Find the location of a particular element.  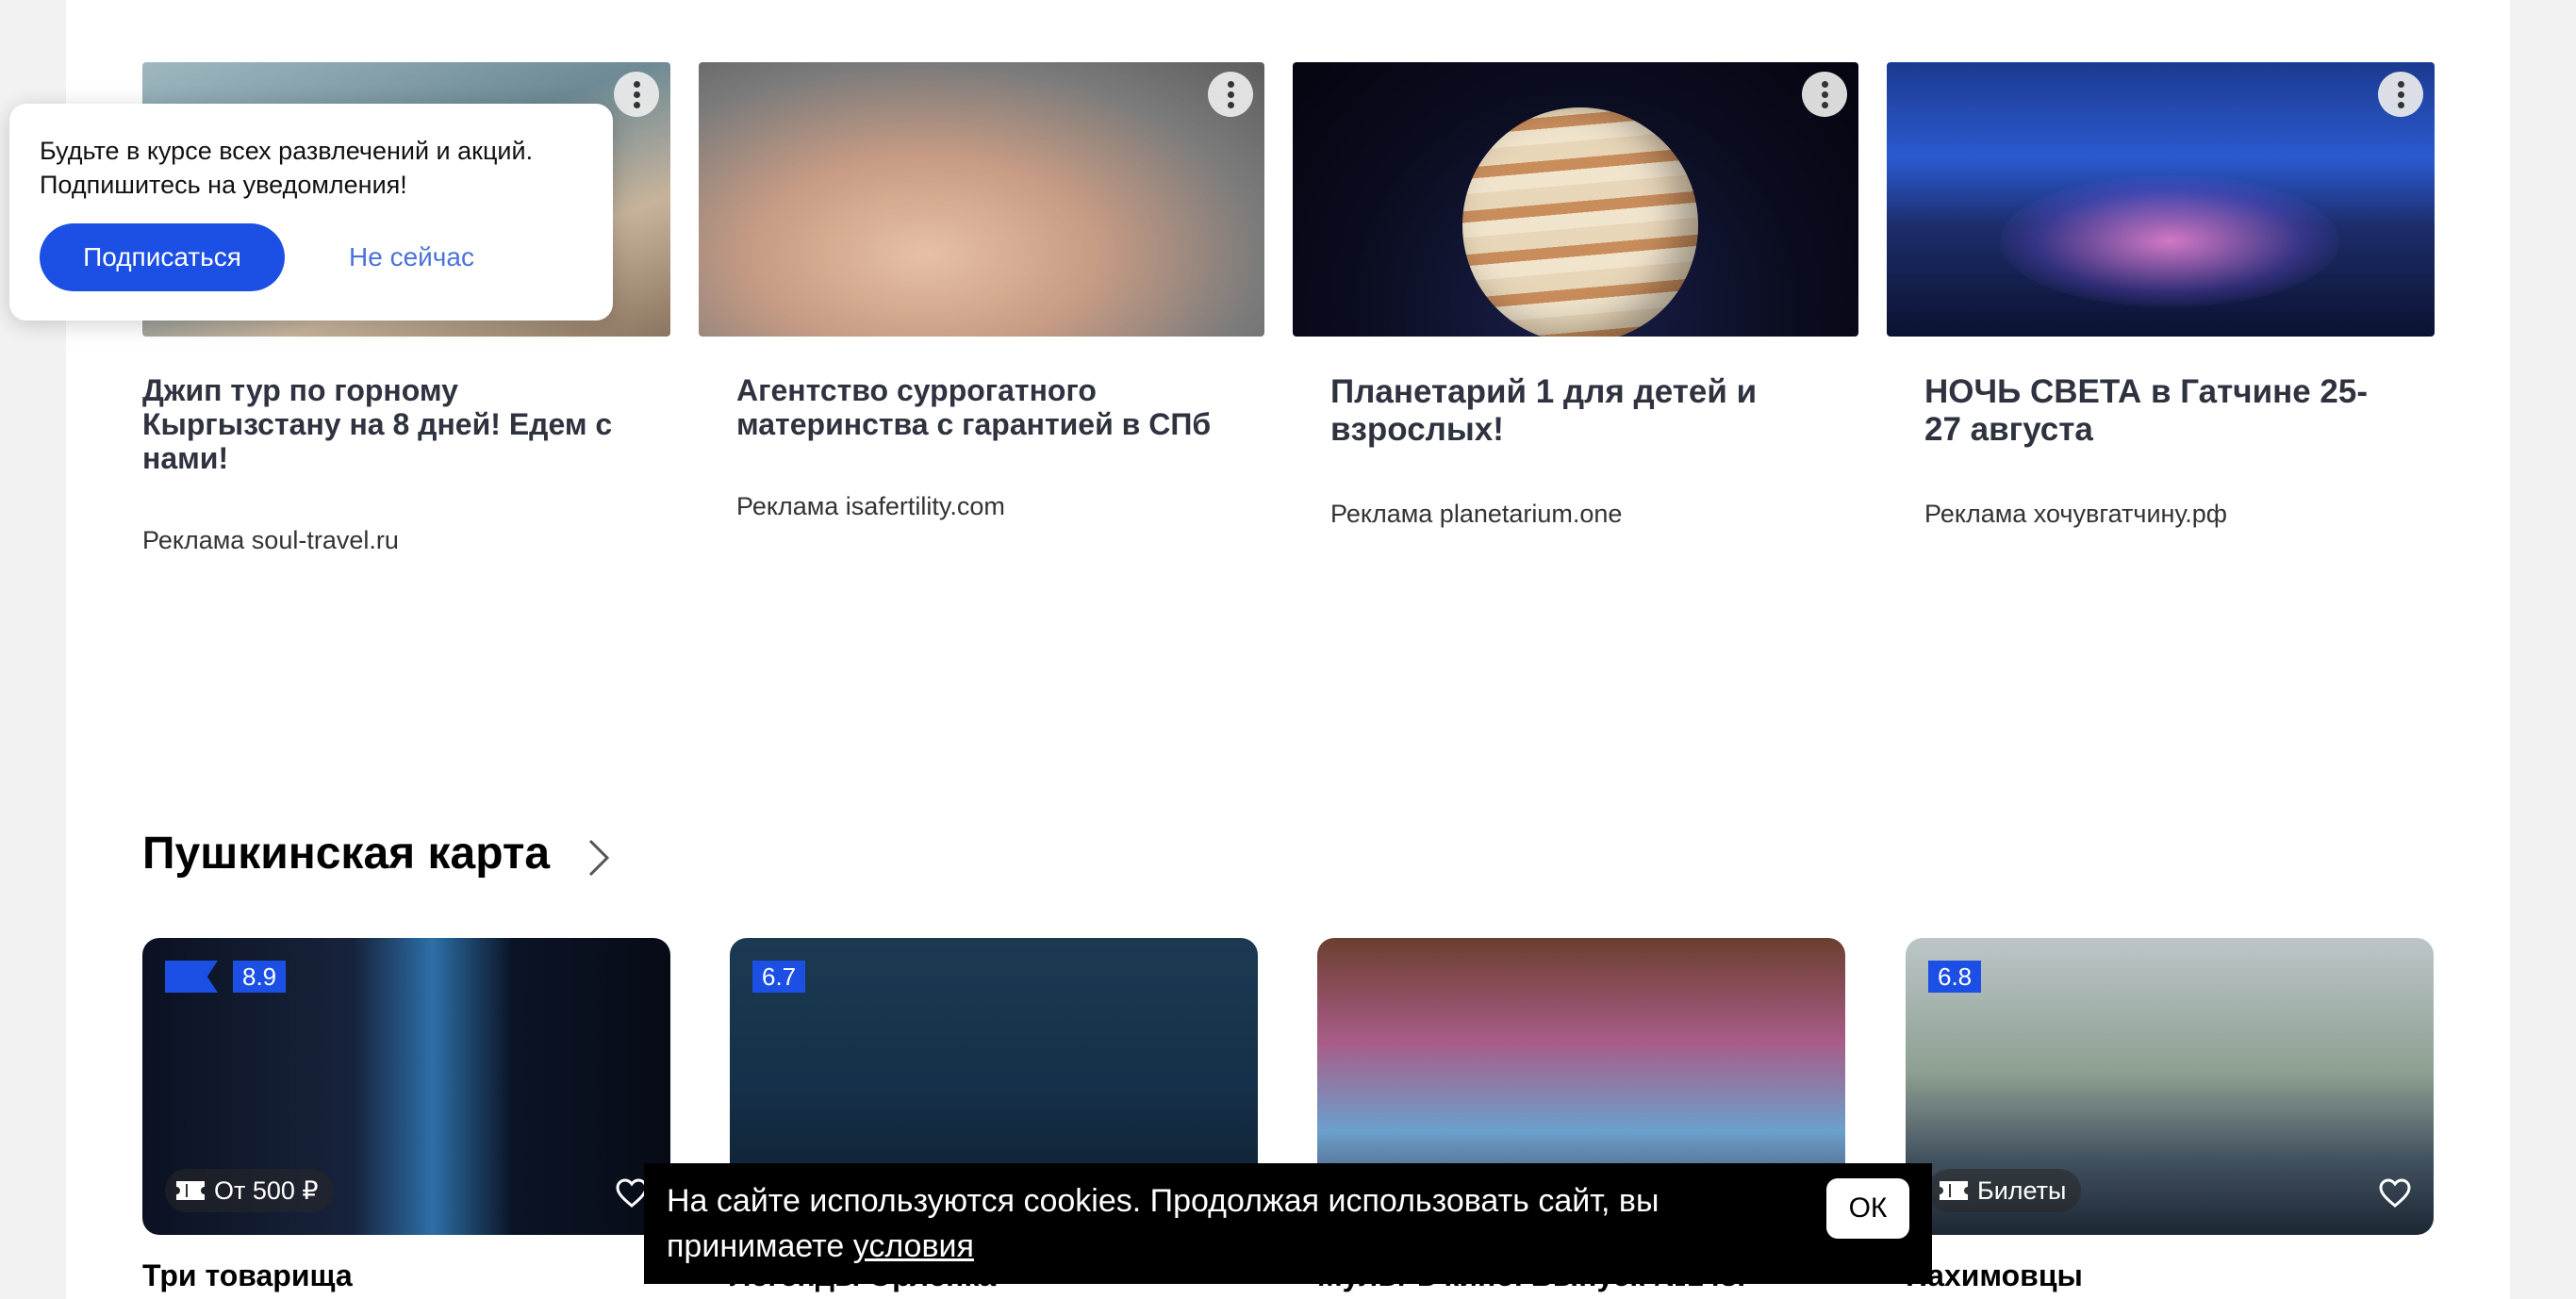

price-badge: От 500 ₽ is located at coordinates (249, 1190).